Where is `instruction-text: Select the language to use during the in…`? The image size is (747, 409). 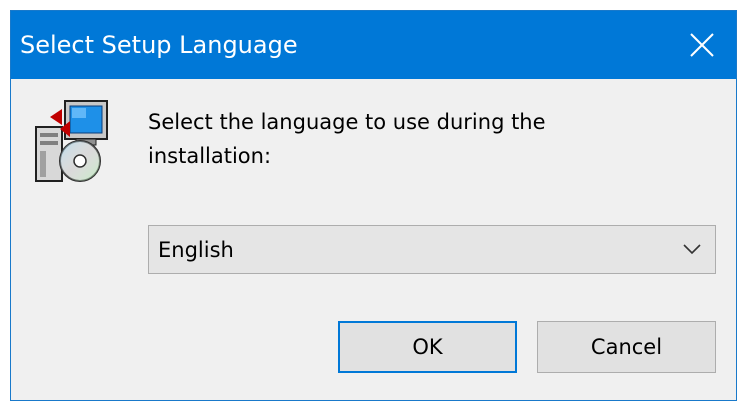
instruction-text: Select the language to use during the in… is located at coordinates (347, 139).